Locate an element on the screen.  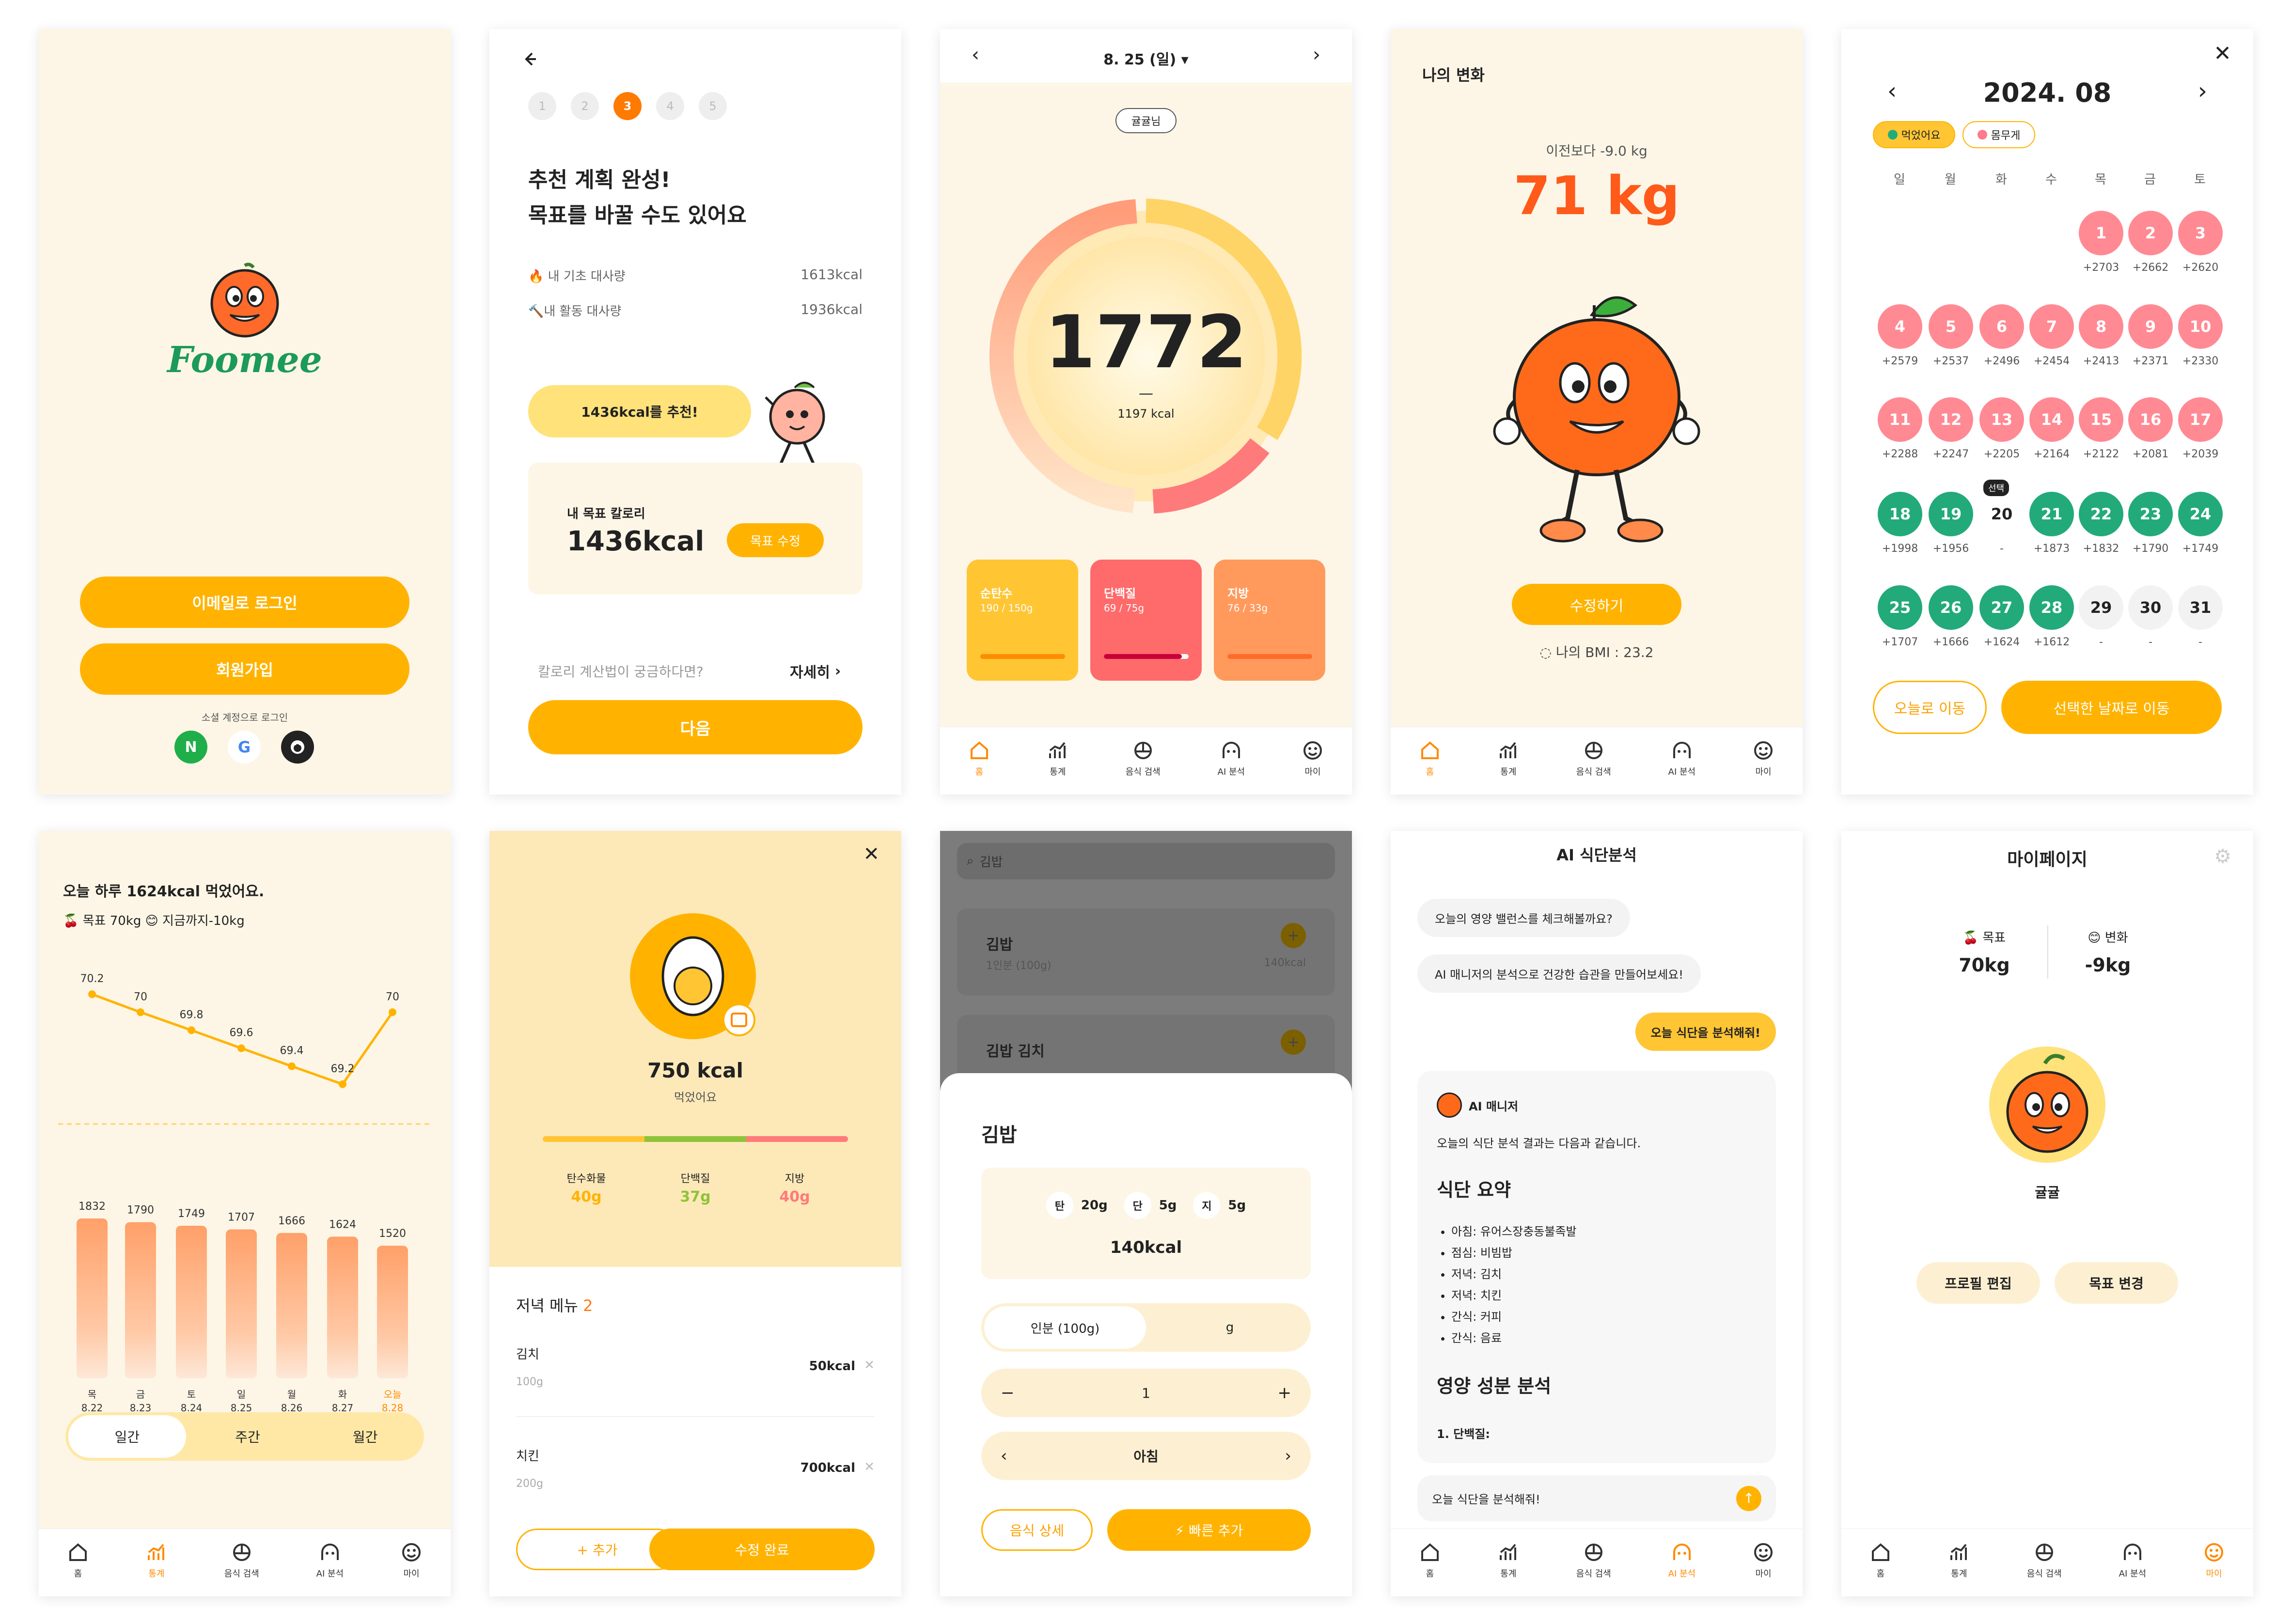
tab-daily: 일간 is located at coordinates (127, 1436).